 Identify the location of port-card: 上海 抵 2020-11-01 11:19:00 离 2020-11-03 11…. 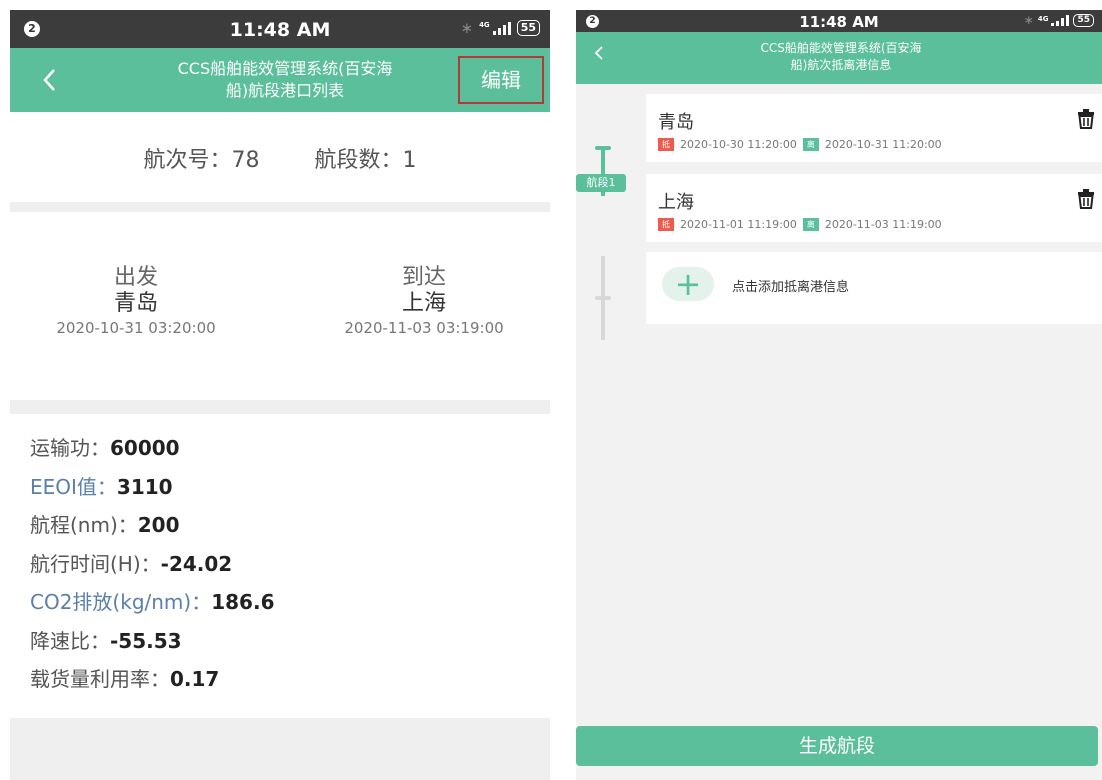
(874, 208).